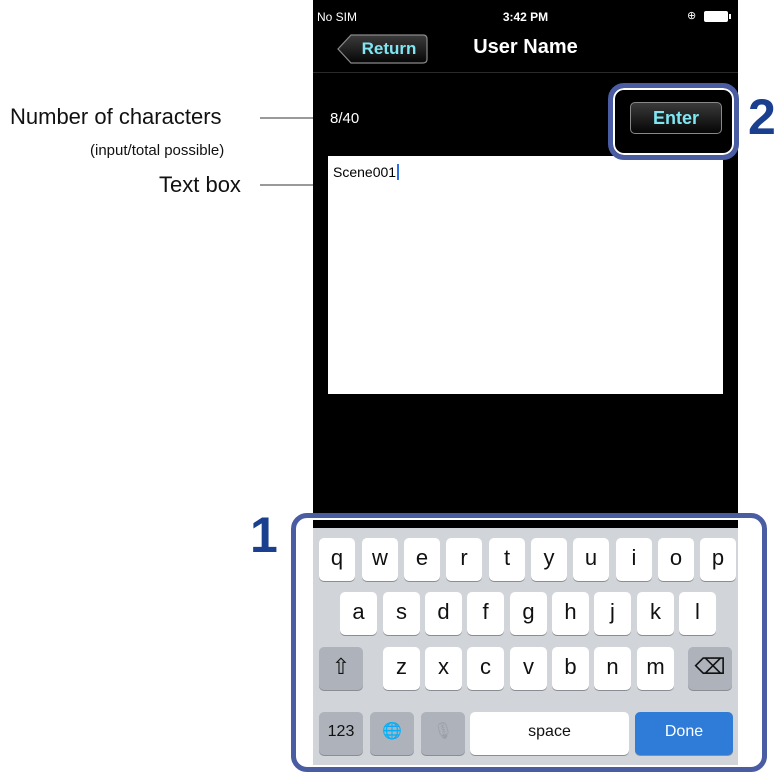 The image size is (784, 772). What do you see at coordinates (116, 116) in the screenshot?
I see `number-of-characters-label: Number of characters` at bounding box center [116, 116].